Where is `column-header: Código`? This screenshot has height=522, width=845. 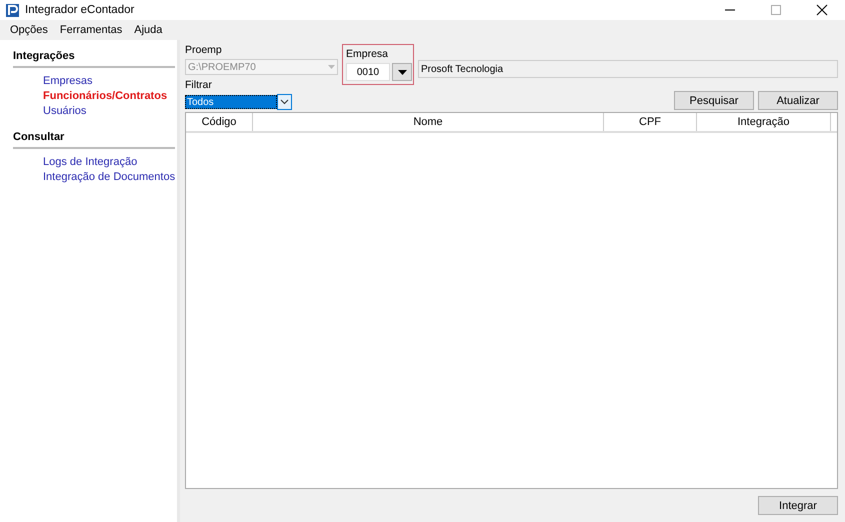
column-header: Código is located at coordinates (219, 122).